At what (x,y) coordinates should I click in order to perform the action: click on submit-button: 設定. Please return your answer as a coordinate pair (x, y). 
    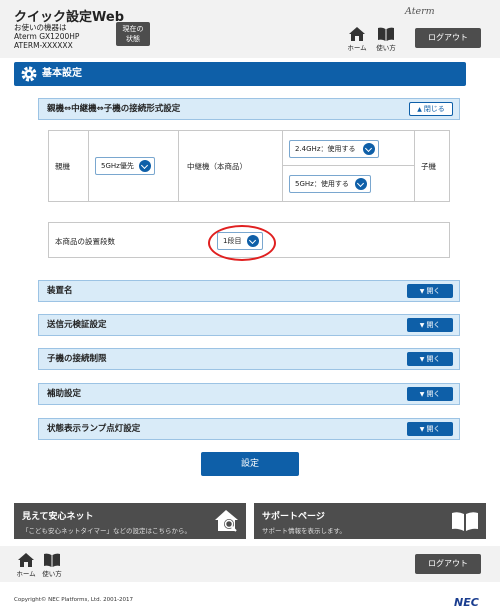
    Looking at the image, I should click on (250, 464).